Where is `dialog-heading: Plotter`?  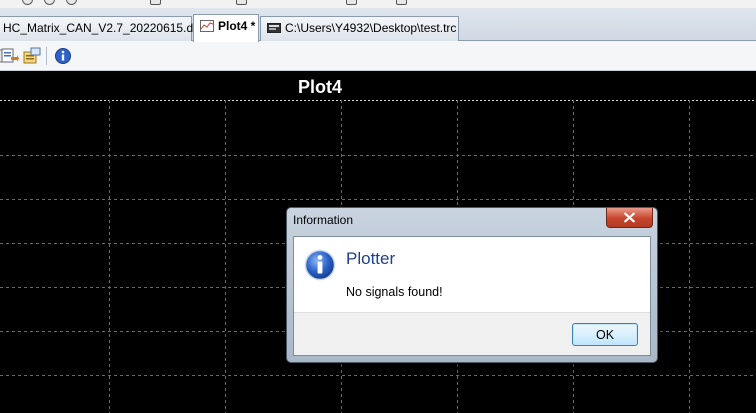
dialog-heading: Plotter is located at coordinates (371, 258).